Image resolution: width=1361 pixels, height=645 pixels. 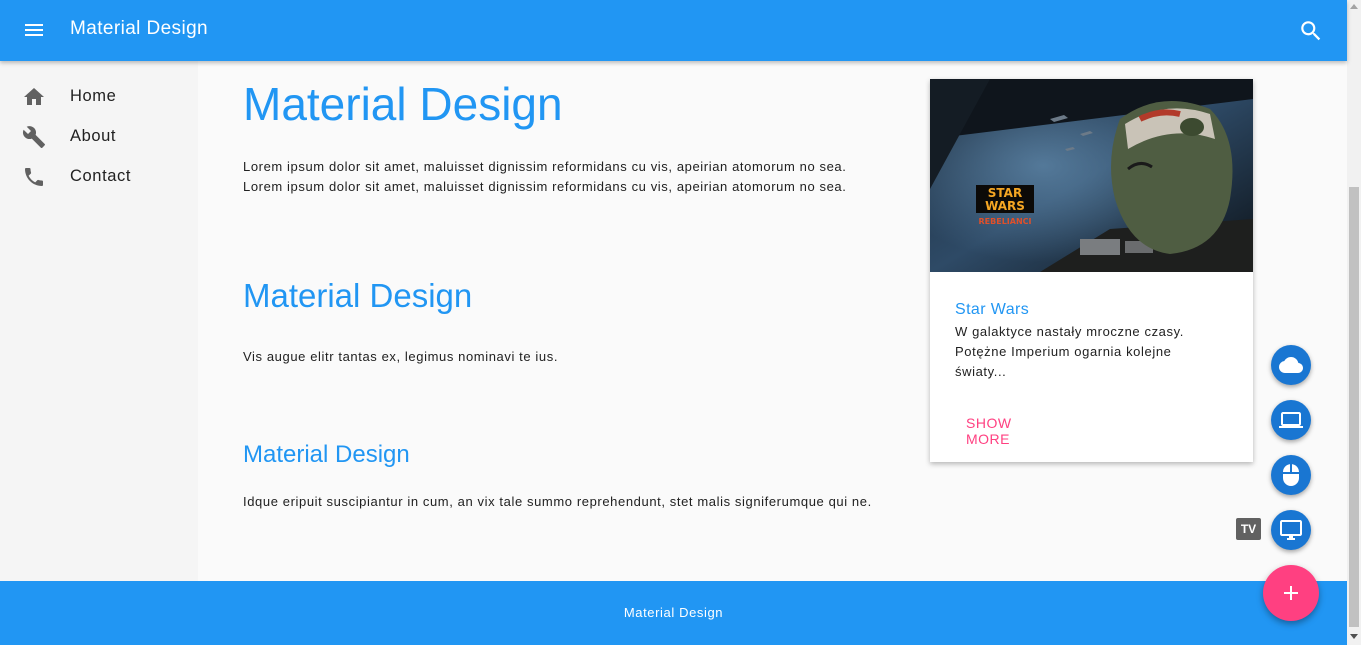 I want to click on add-icon, so click(x=1291, y=593).